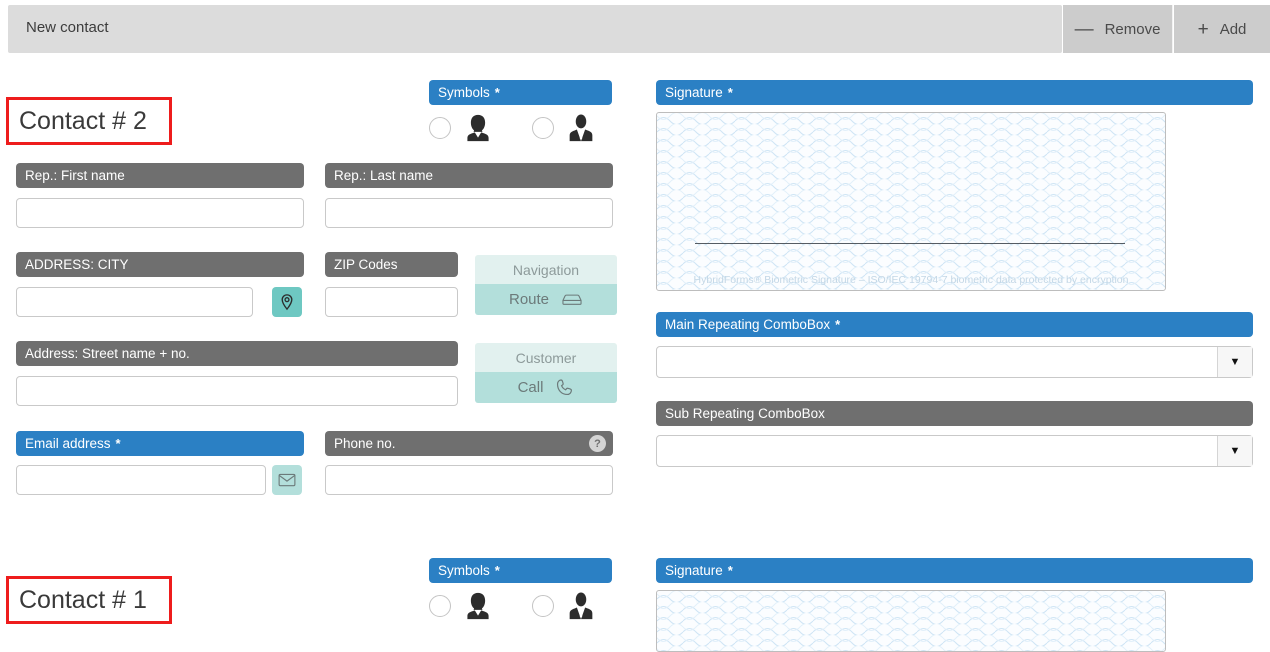 The height and width of the screenshot is (652, 1270). Describe the element at coordinates (530, 387) in the screenshot. I see `call-button-label: Call` at that location.